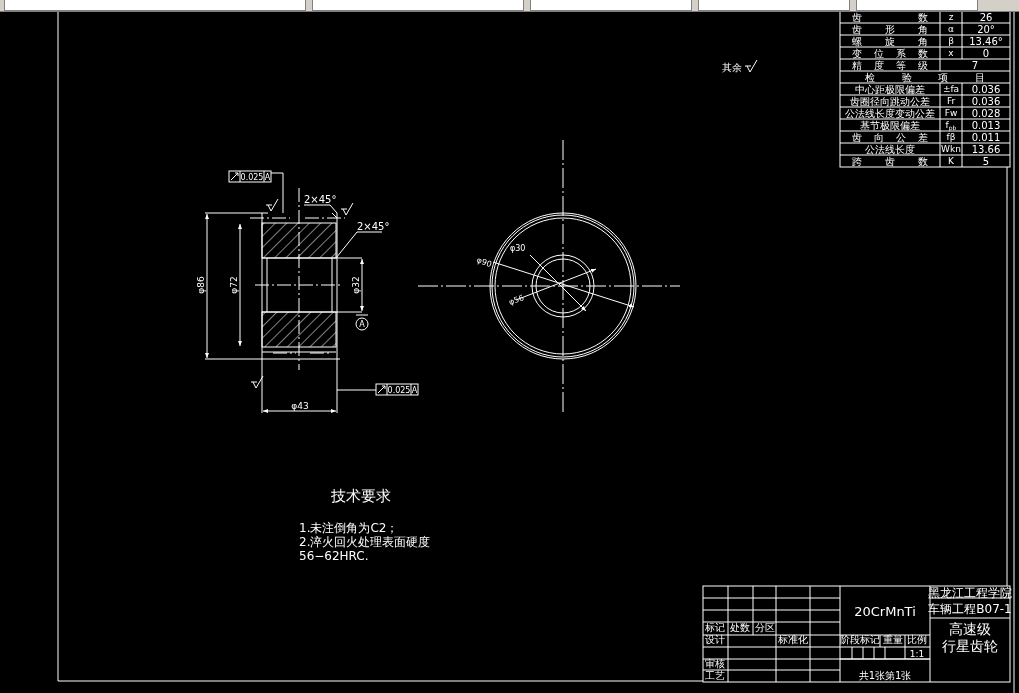  Describe the element at coordinates (890, 89) in the screenshot. I see `table-cell: 中心距极限偏差` at that location.